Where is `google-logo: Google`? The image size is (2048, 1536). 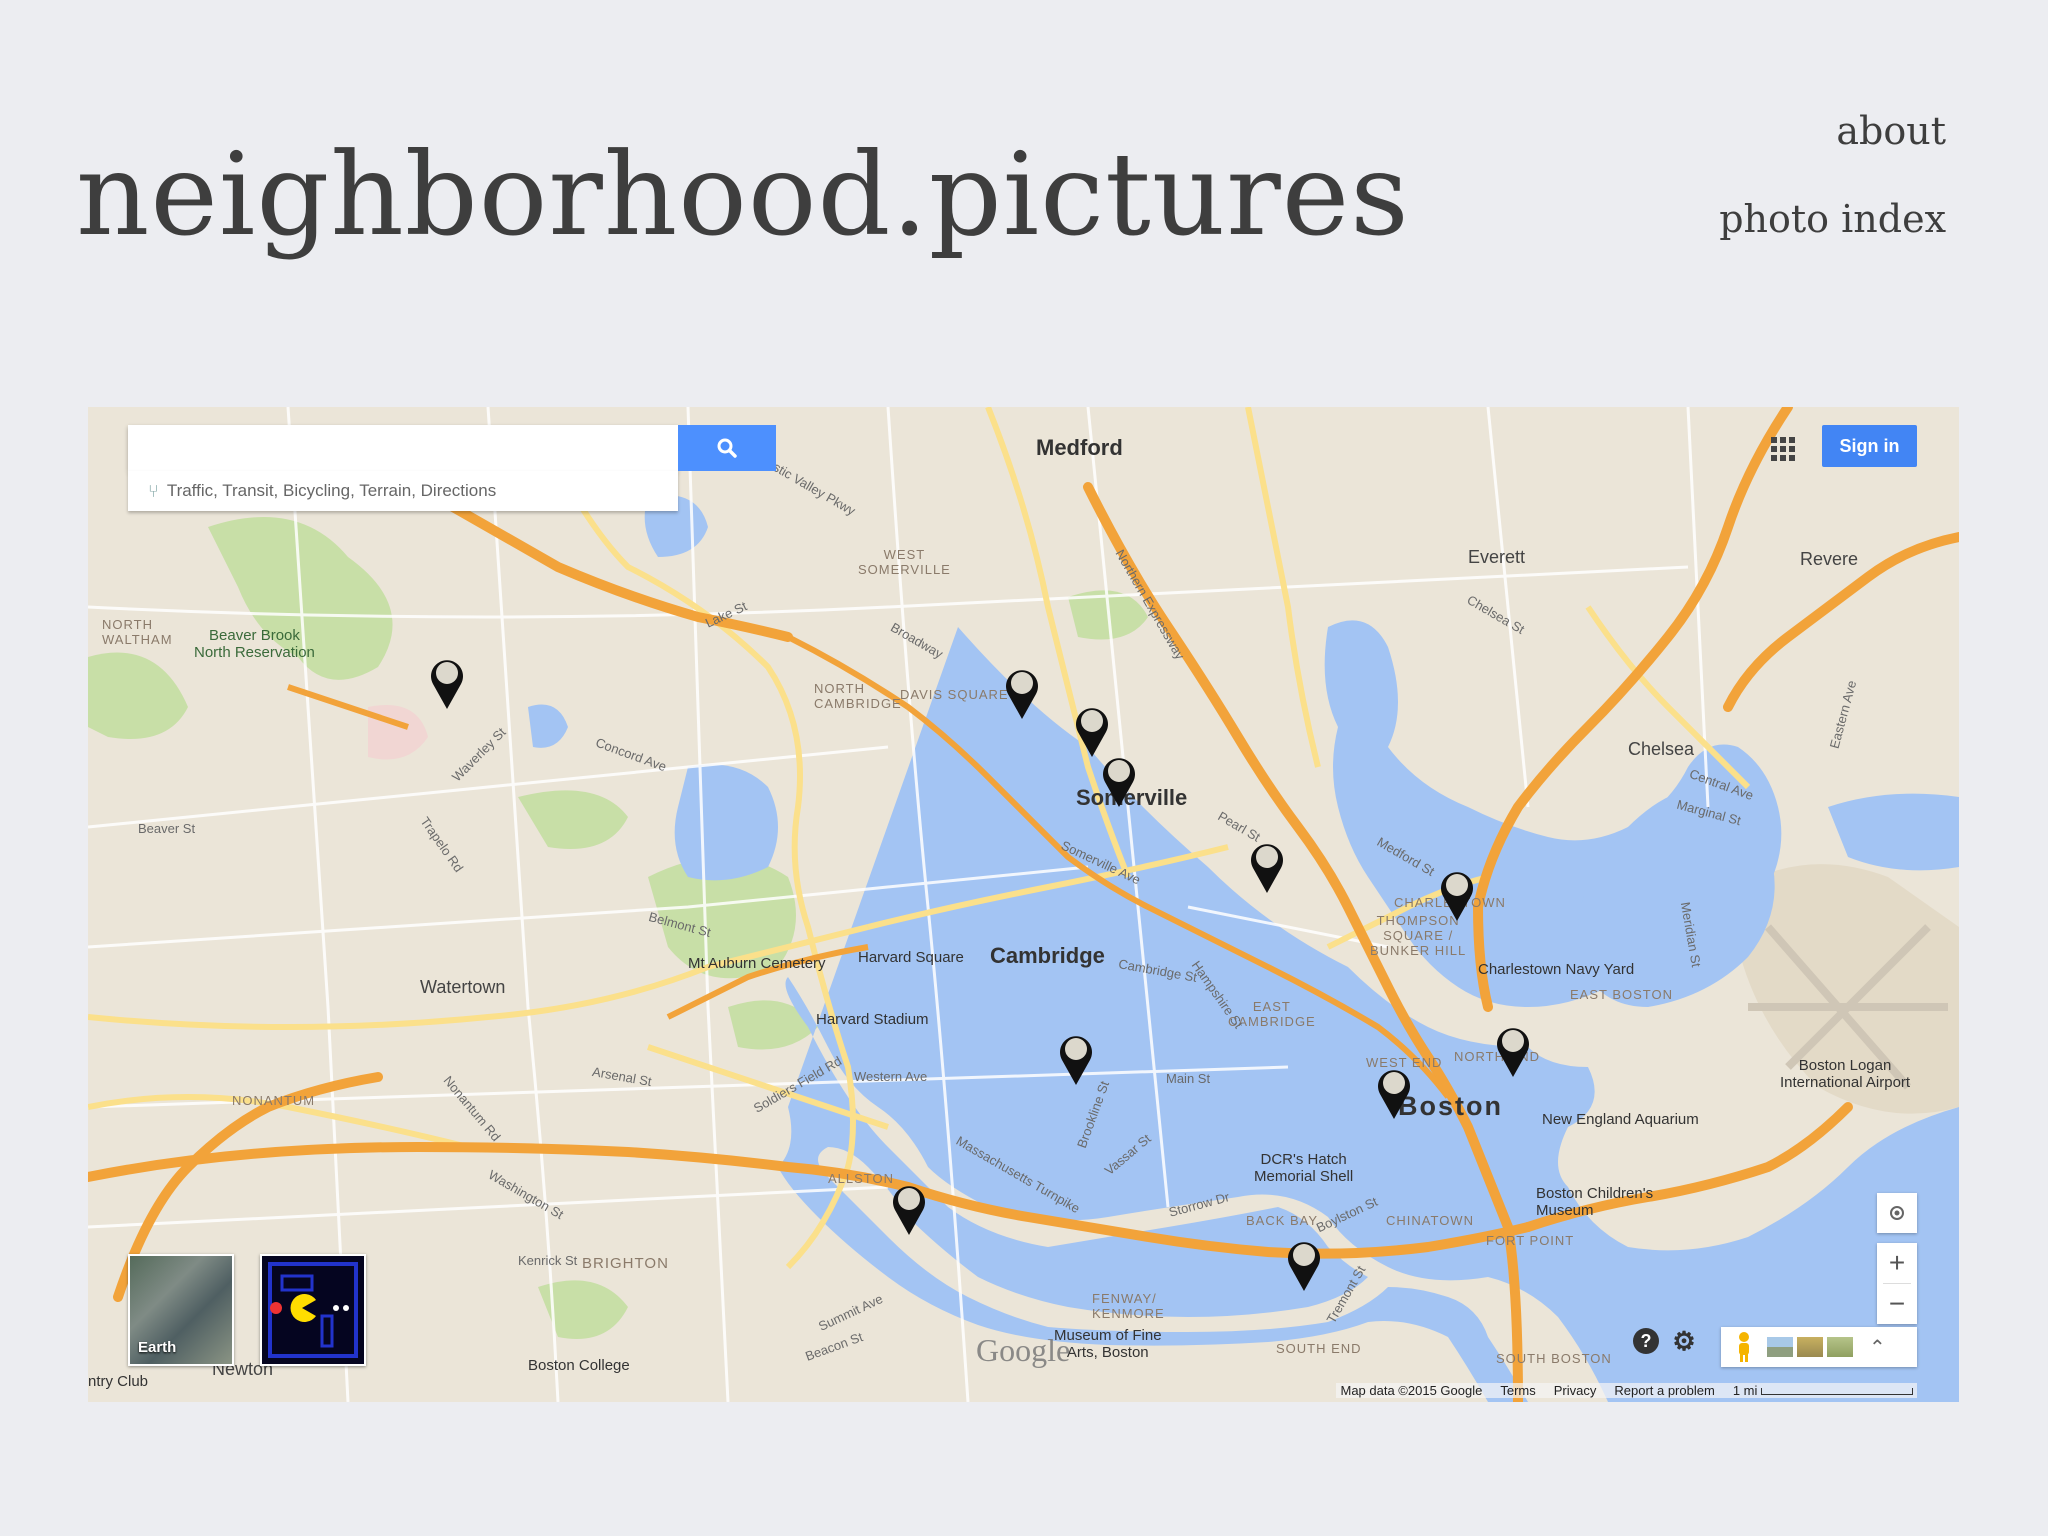
google-logo: Google is located at coordinates (1023, 1350).